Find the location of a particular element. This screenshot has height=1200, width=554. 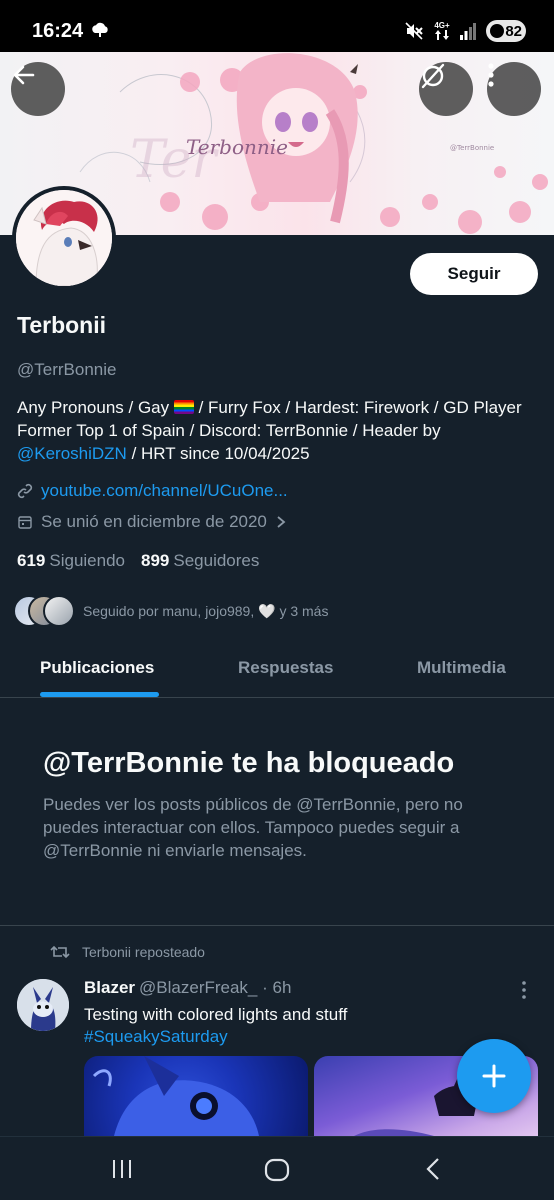

followers-label: Seguidores is located at coordinates (216, 560).